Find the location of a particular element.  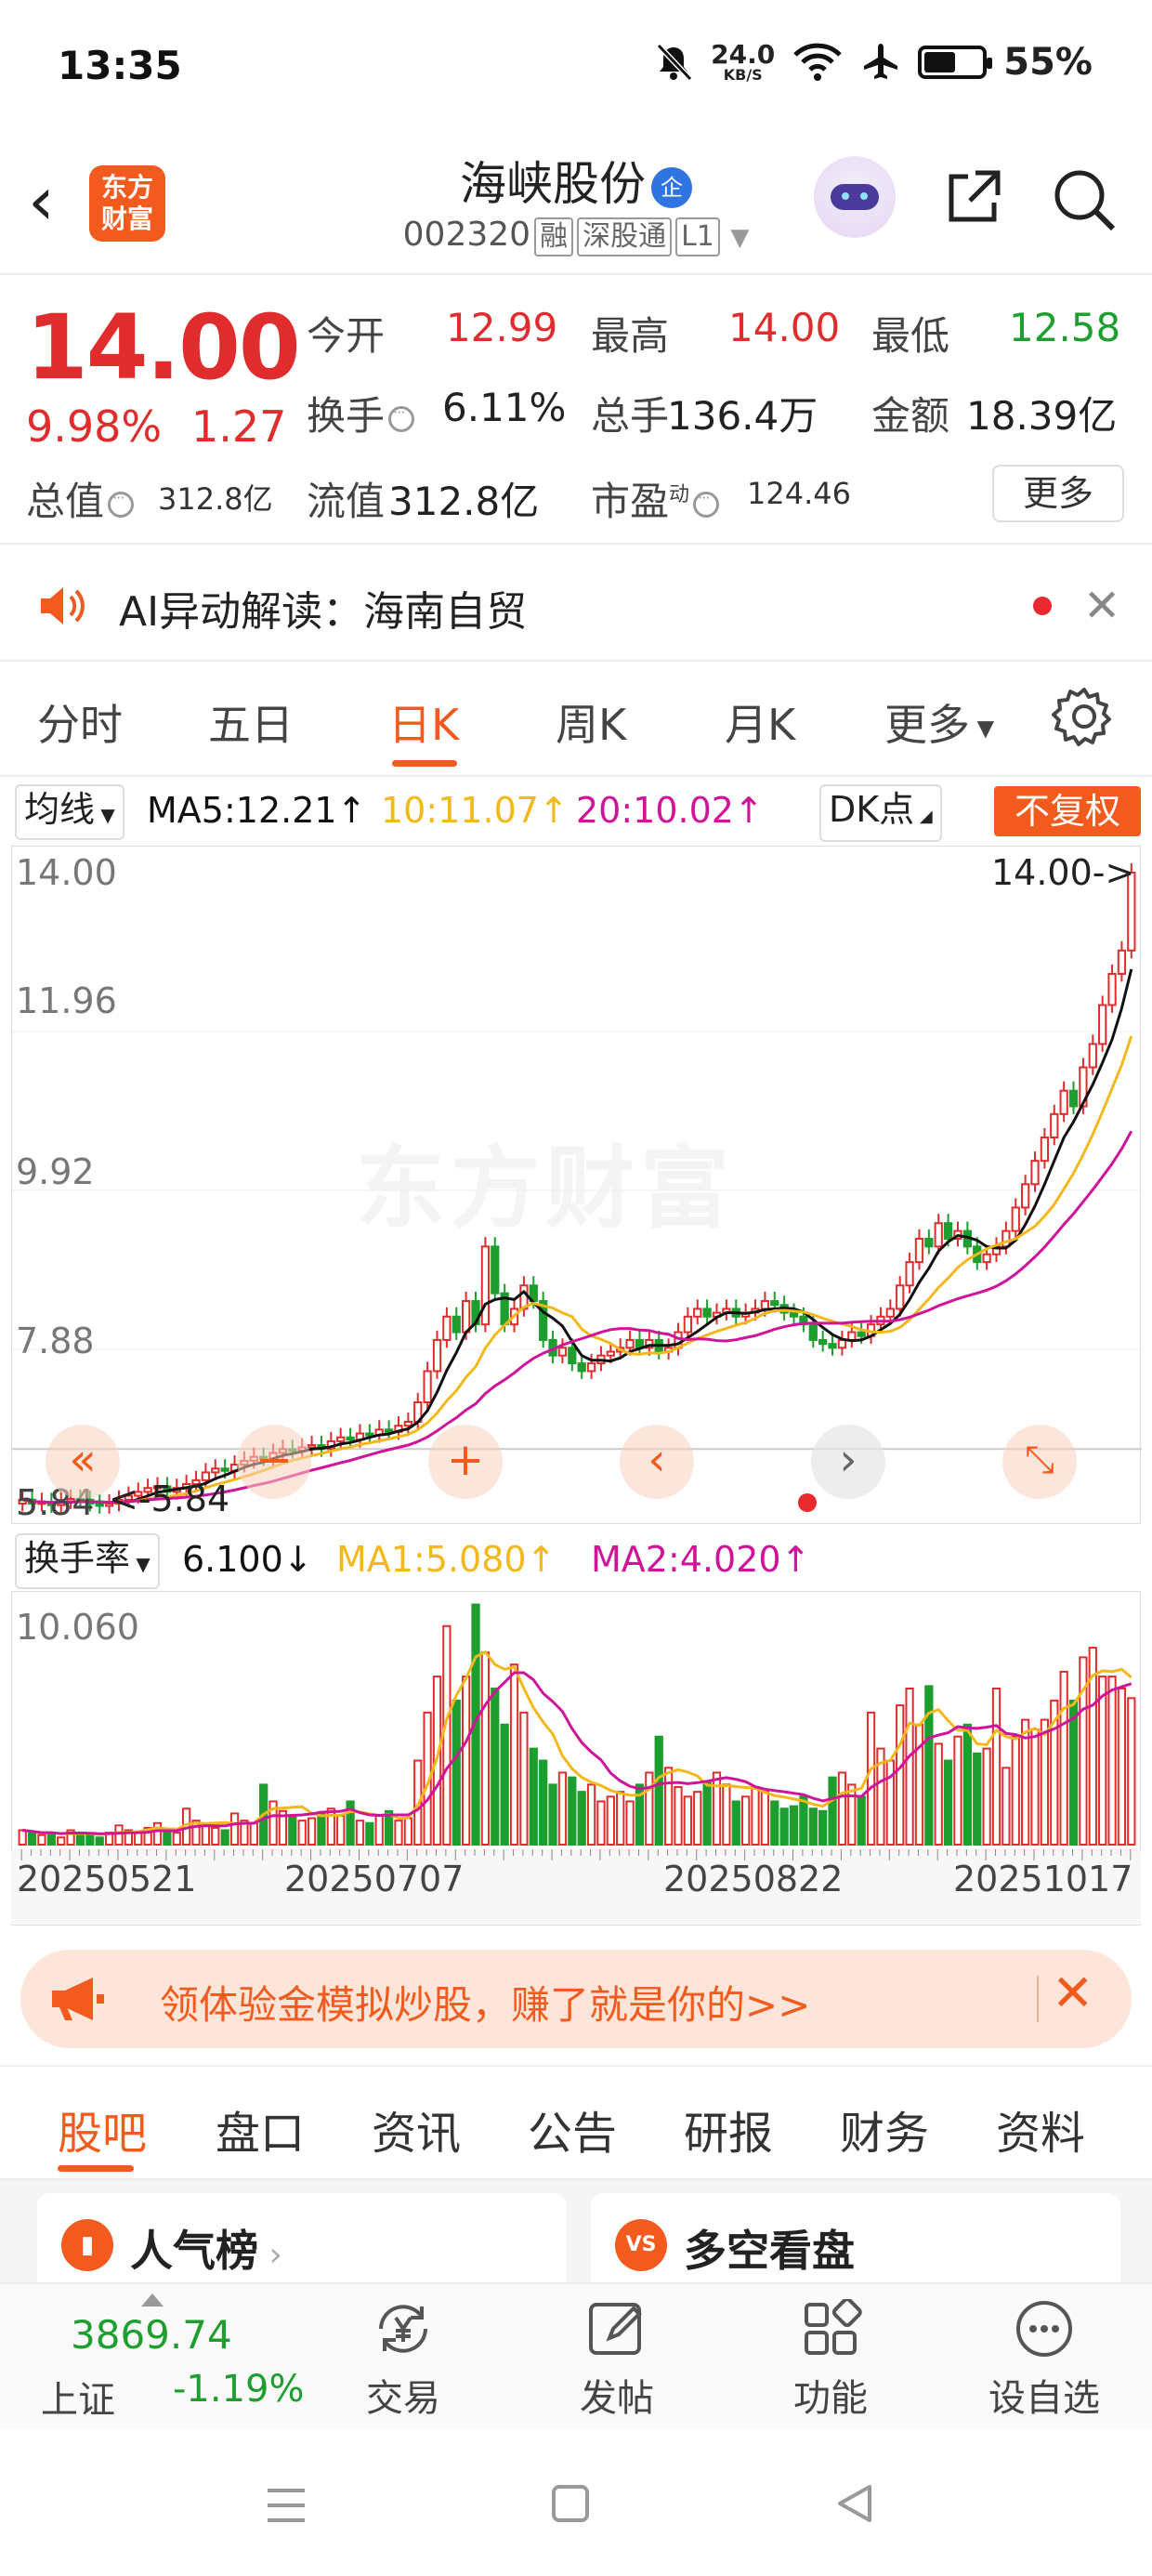

ai-interpret-bar: AI异动解读：海南自贸 ✕ is located at coordinates (576, 604).